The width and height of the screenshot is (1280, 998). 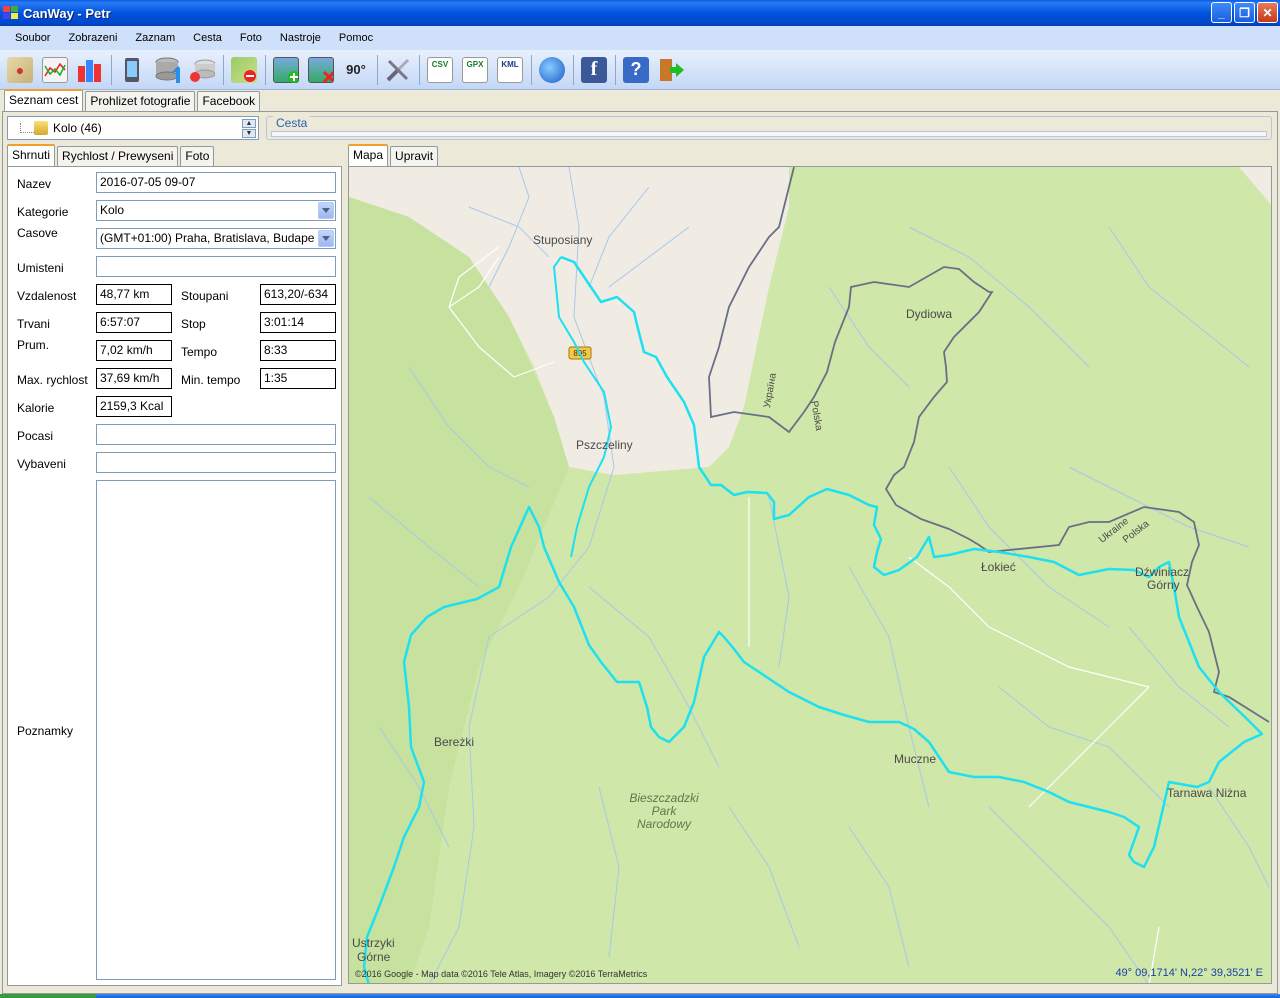 What do you see at coordinates (440, 70) in the screenshot?
I see `csv-export-button: CSV` at bounding box center [440, 70].